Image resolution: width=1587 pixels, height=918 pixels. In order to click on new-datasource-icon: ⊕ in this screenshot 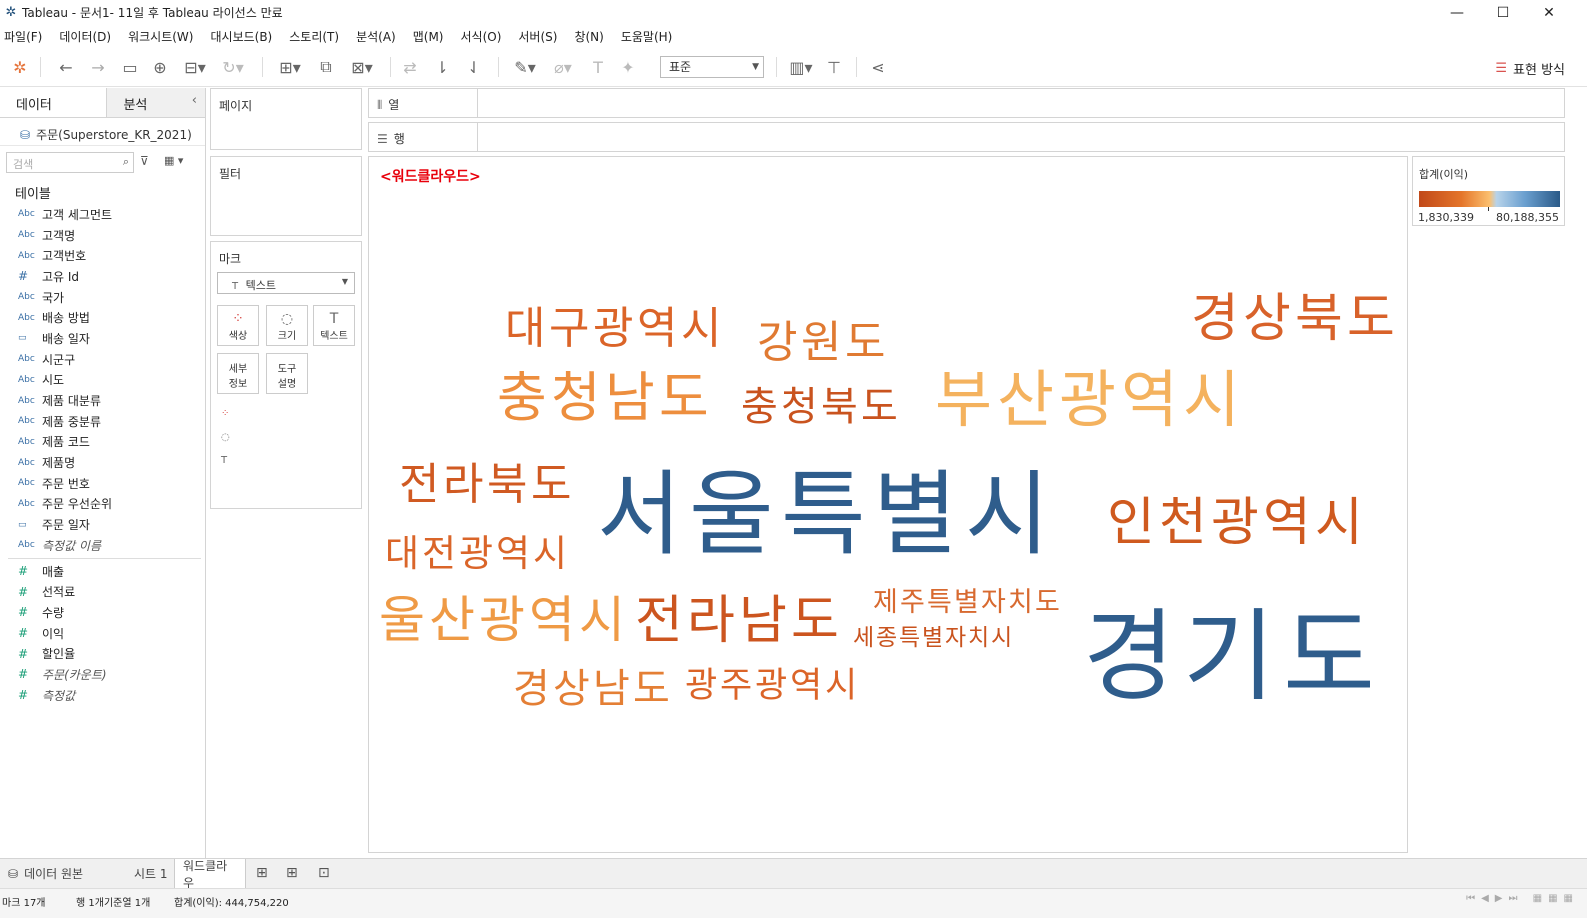, I will do `click(160, 67)`.